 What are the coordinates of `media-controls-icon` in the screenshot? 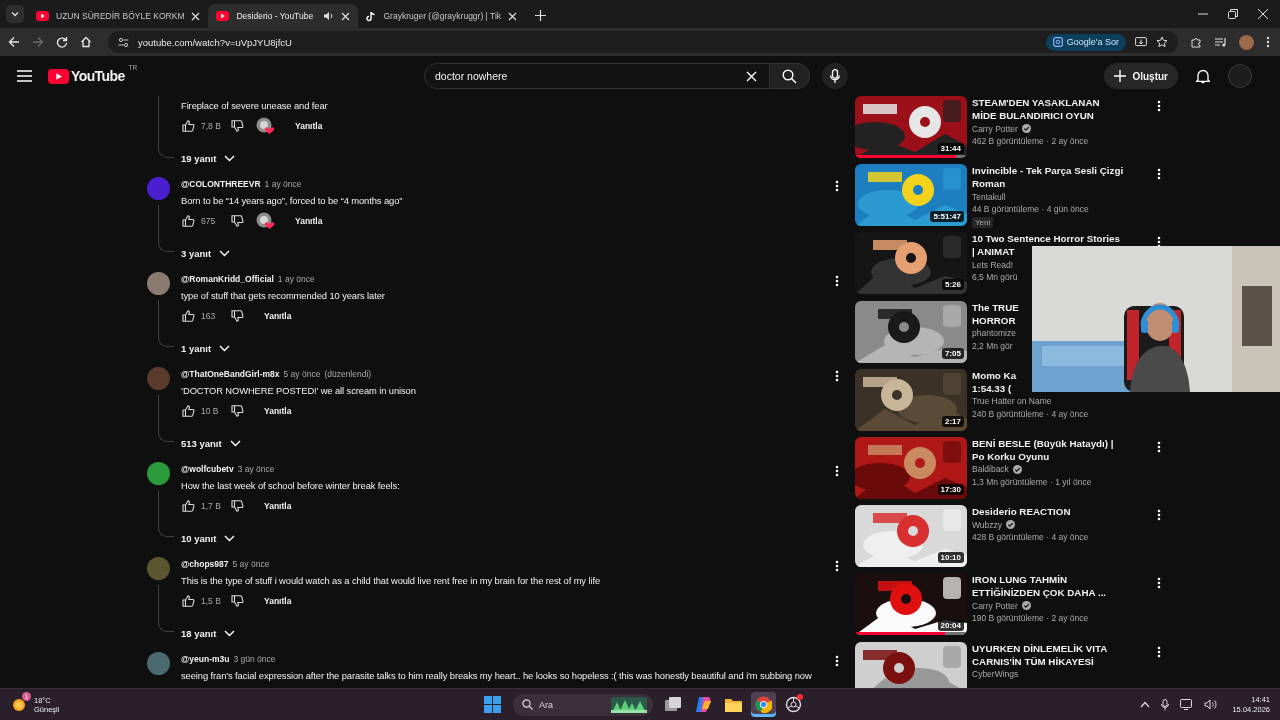 It's located at (1220, 42).